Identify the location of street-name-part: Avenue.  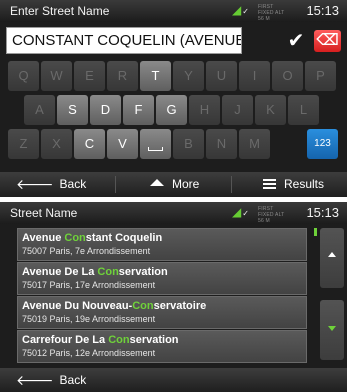
(43, 238).